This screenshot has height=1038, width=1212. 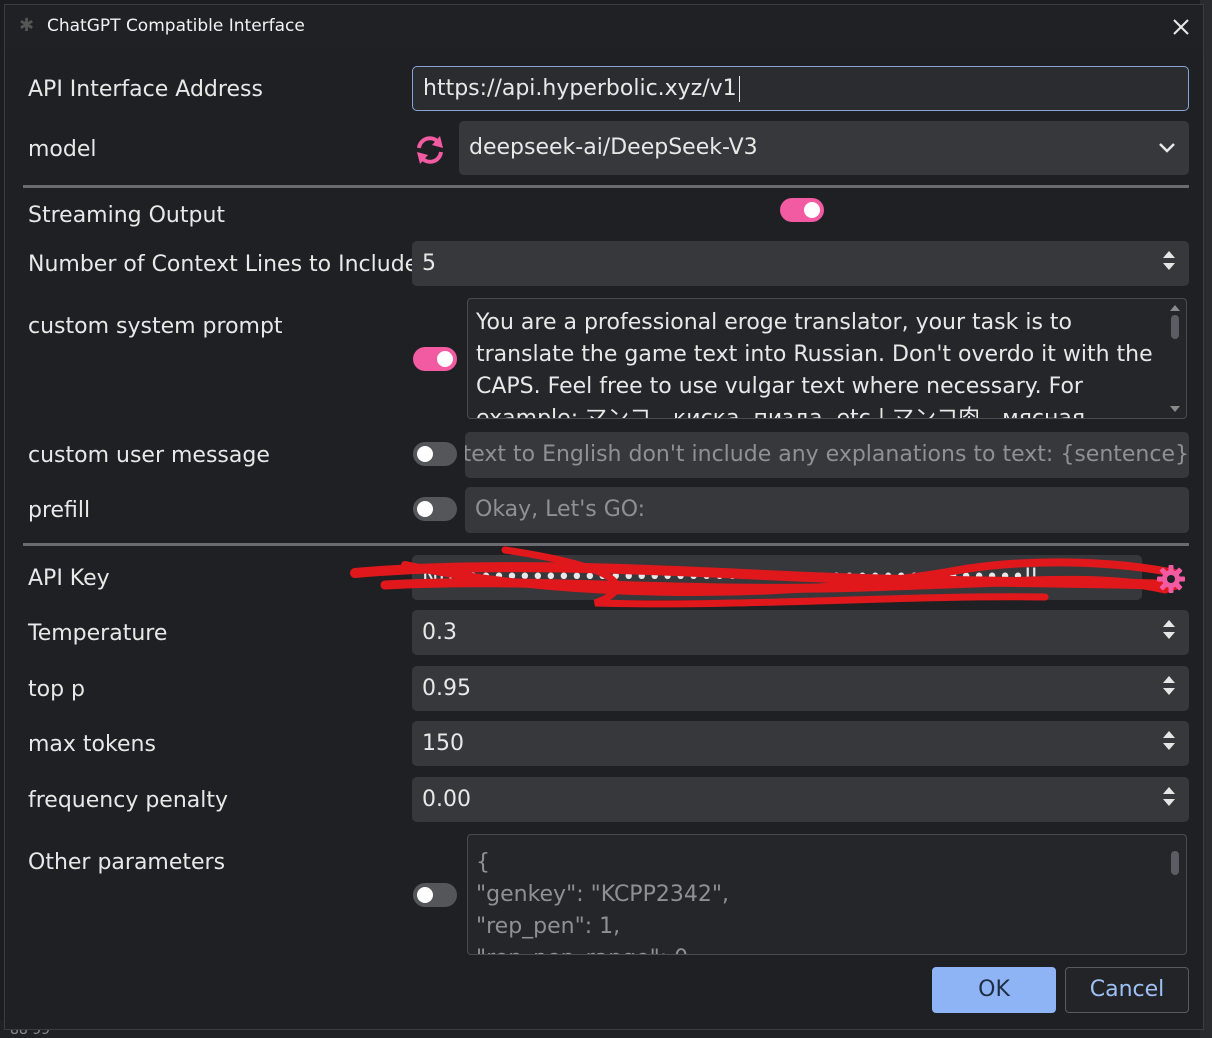 I want to click on temperature-value: 0.3, so click(x=439, y=632).